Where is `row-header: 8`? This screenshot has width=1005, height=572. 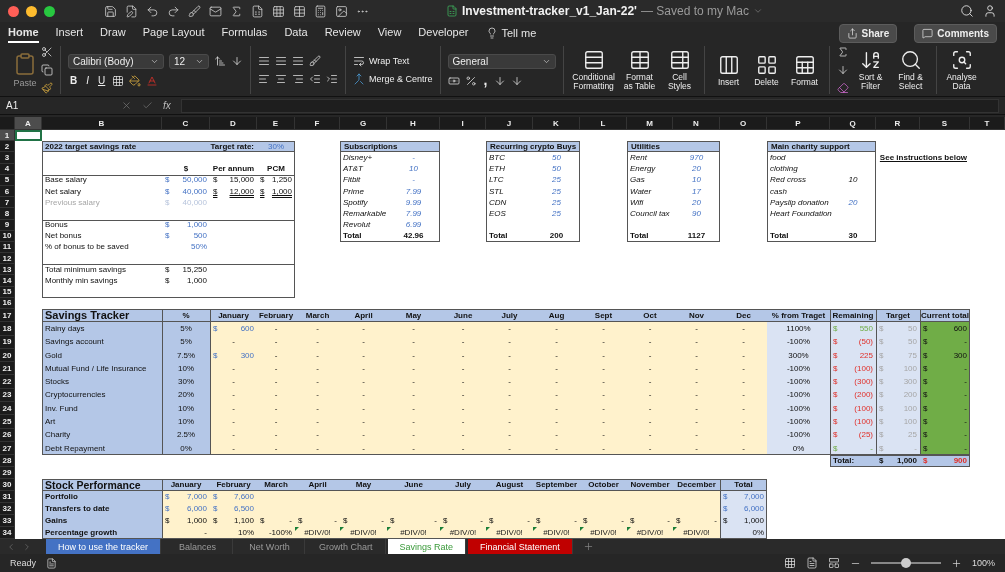 row-header: 8 is located at coordinates (7, 214).